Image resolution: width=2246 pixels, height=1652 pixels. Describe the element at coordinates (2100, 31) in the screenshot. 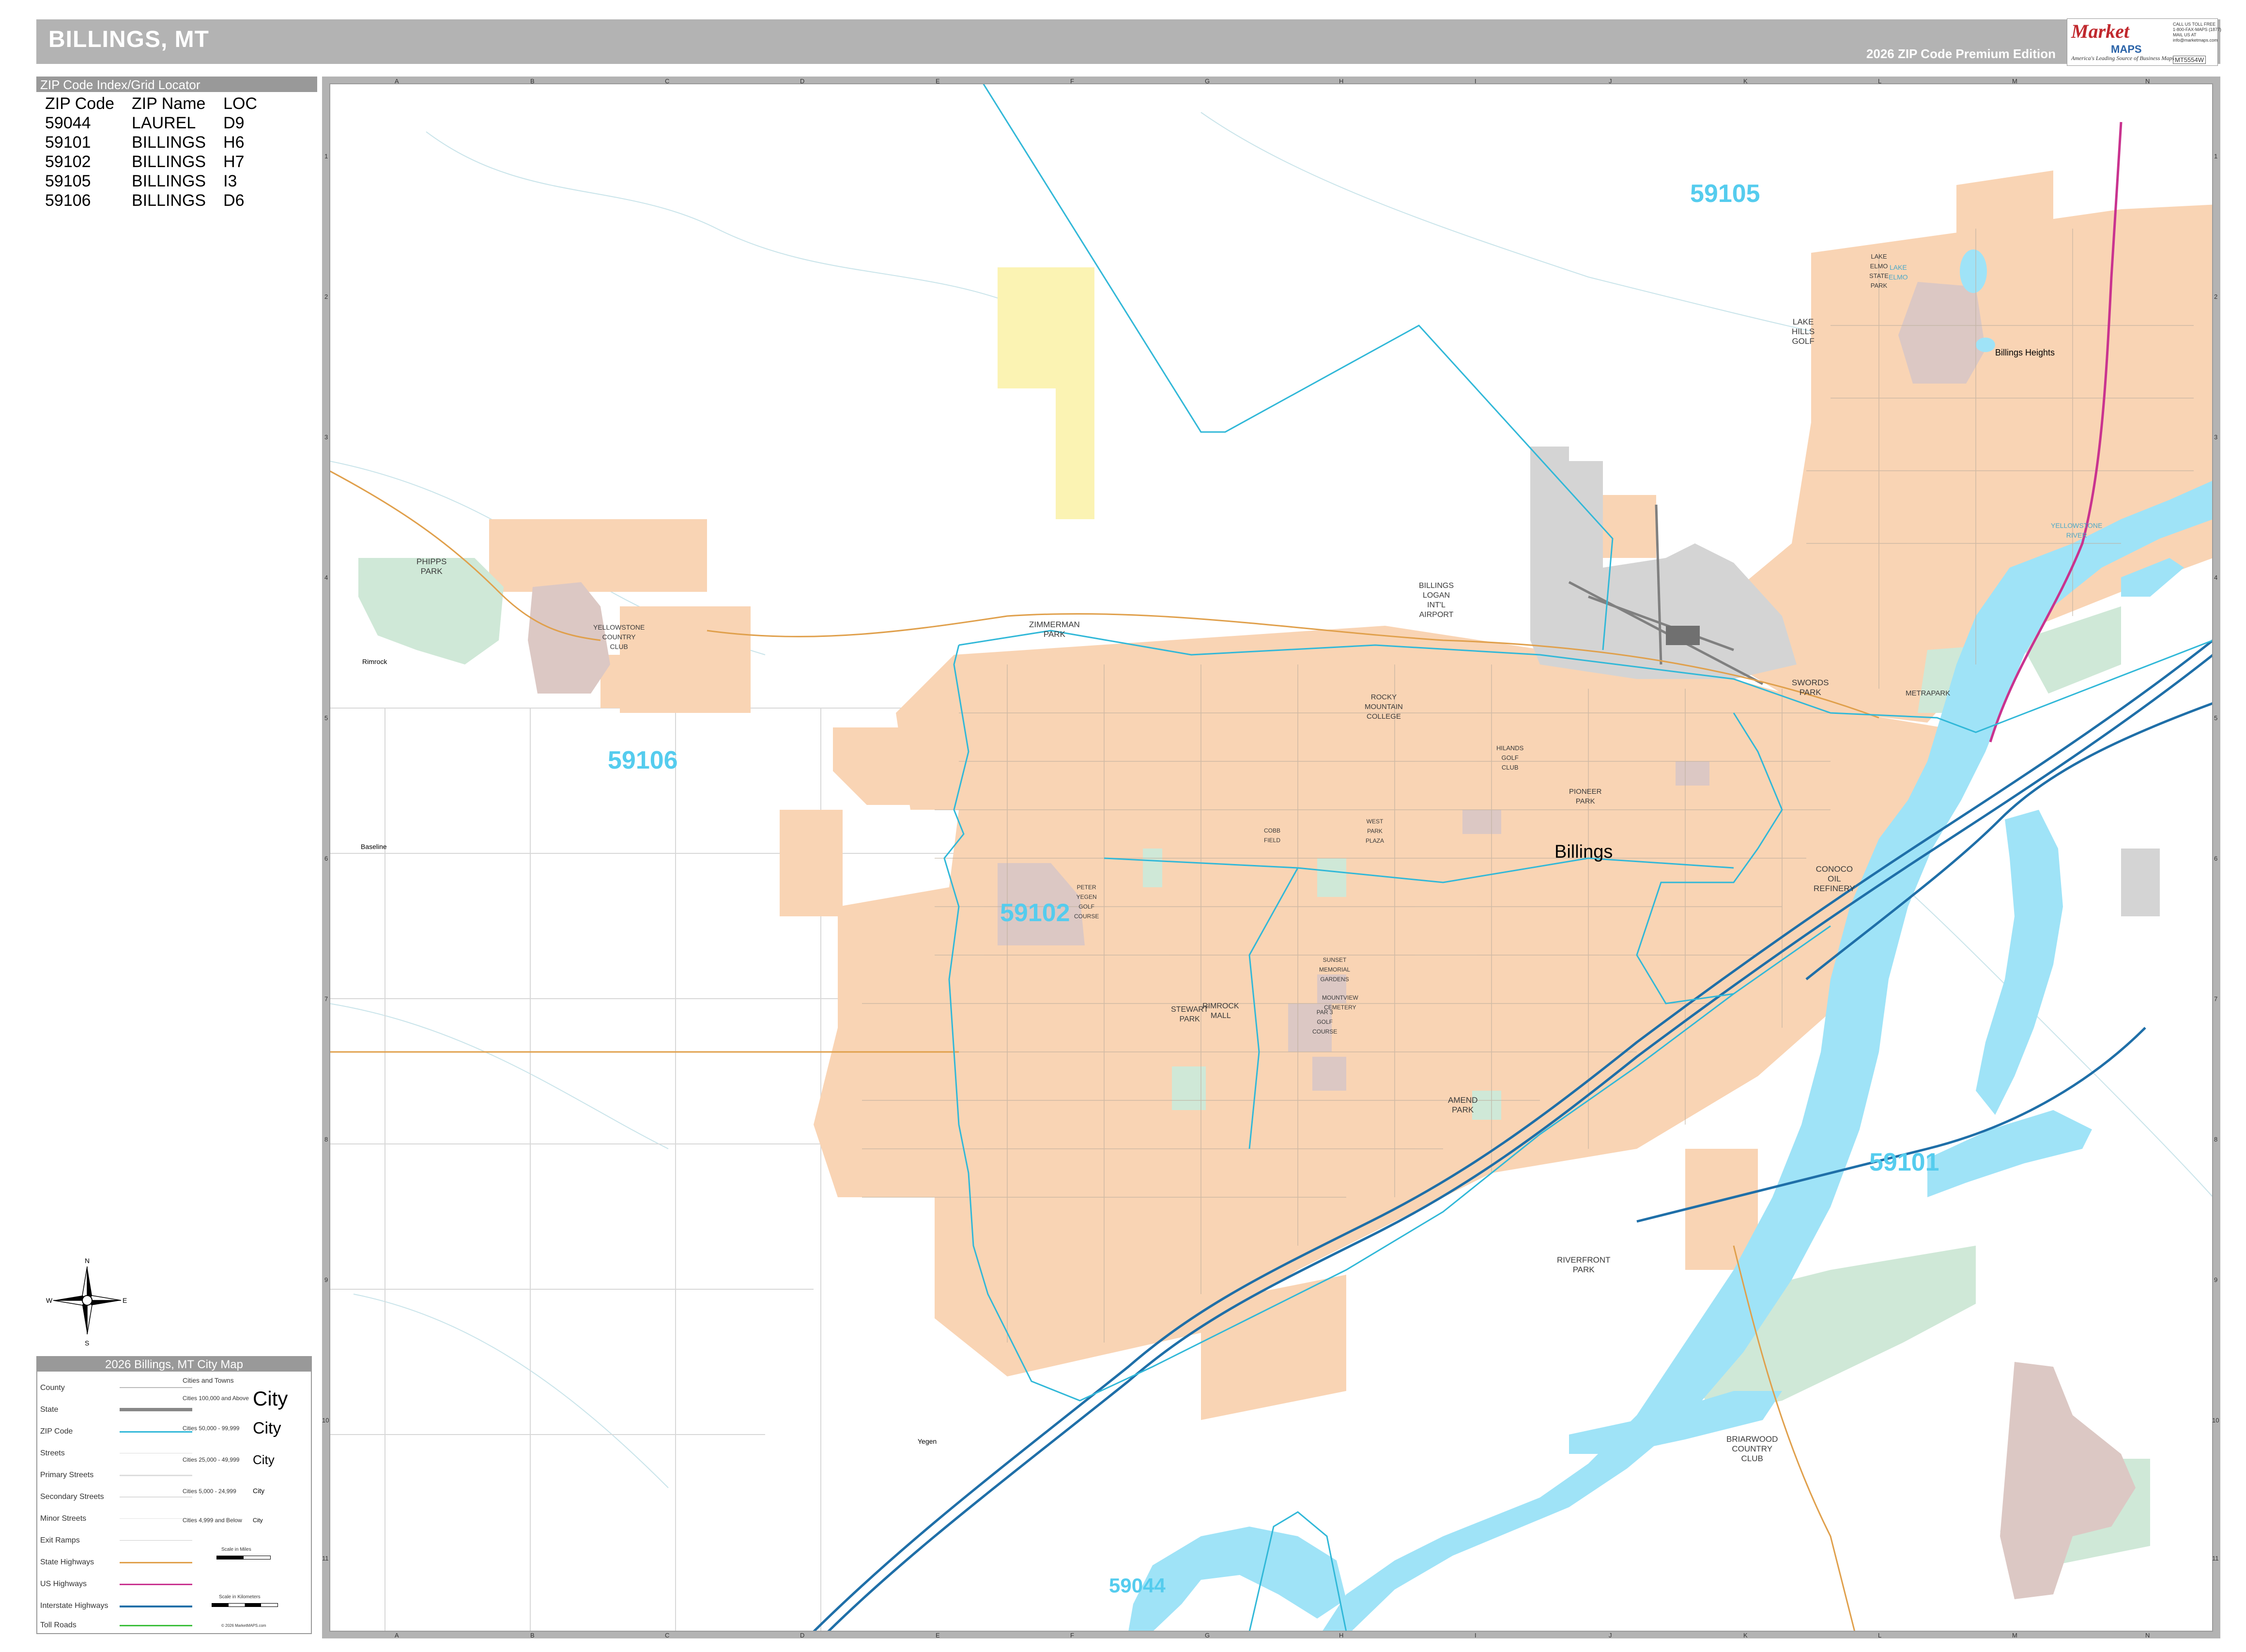

I see `logo-brand: Market` at that location.